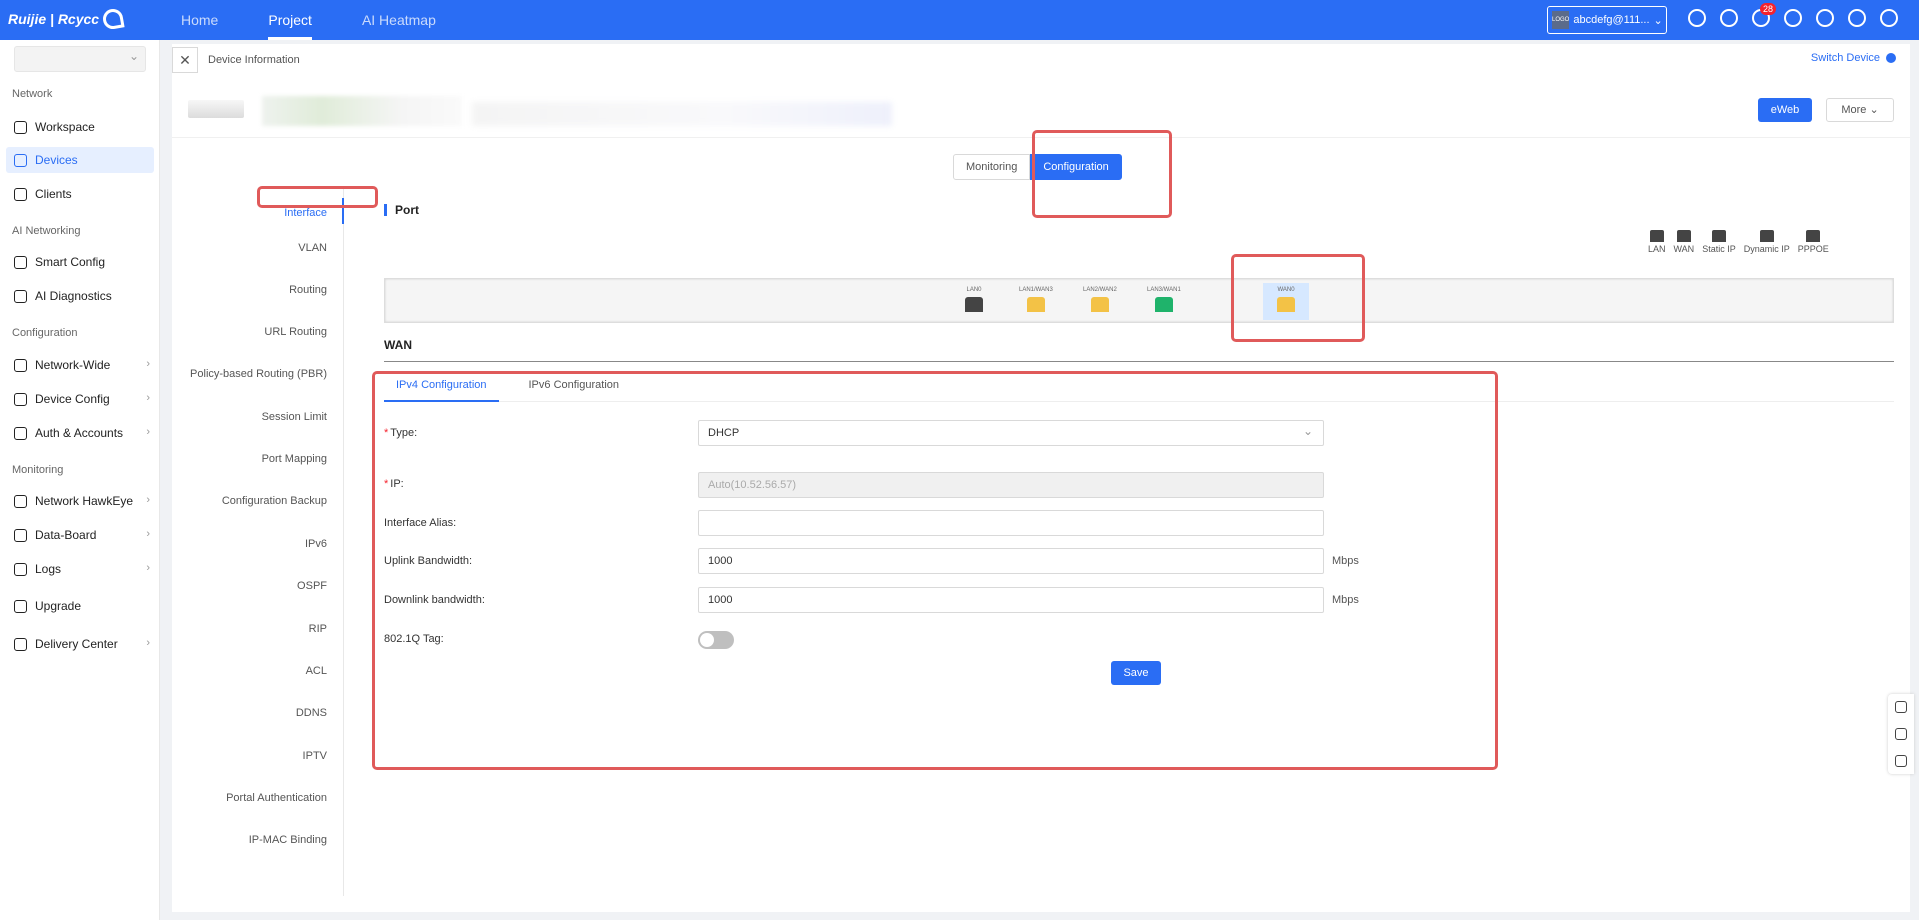 The width and height of the screenshot is (1919, 920). Describe the element at coordinates (1657, 249) in the screenshot. I see `legend-label: LAN` at that location.